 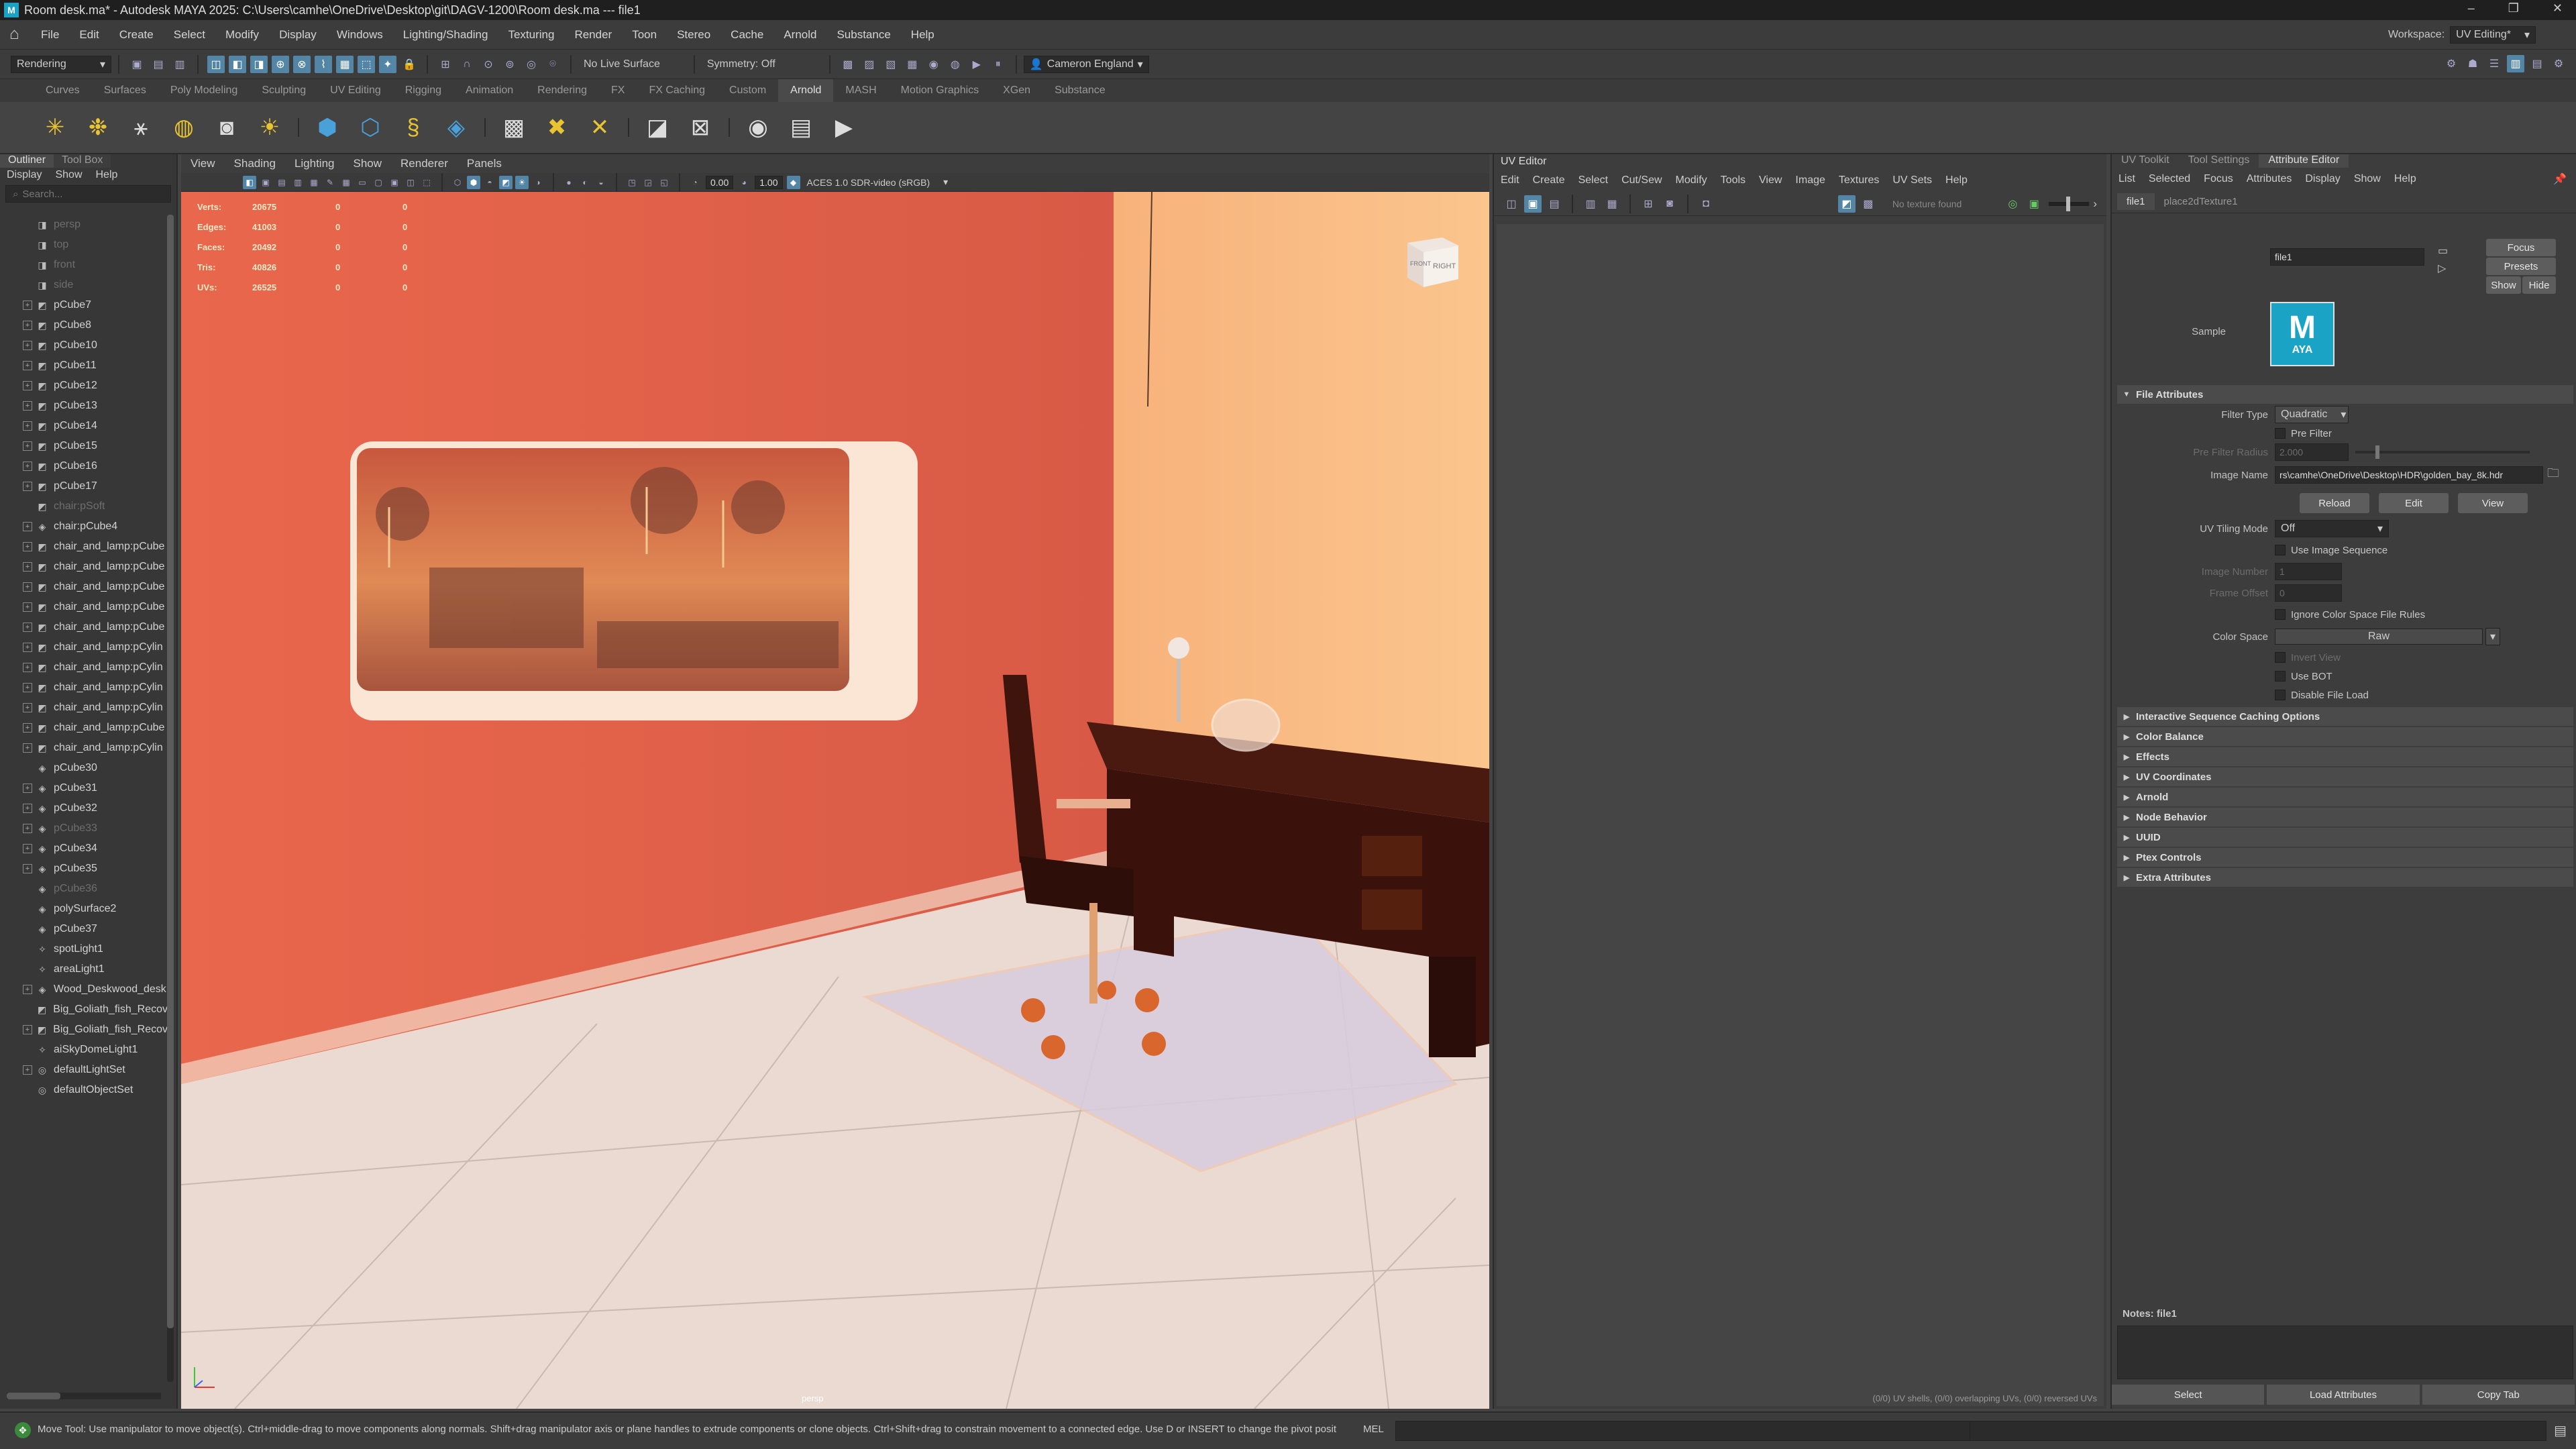 What do you see at coordinates (1859, 180) in the screenshot?
I see `uv-menu-textures: Textures` at bounding box center [1859, 180].